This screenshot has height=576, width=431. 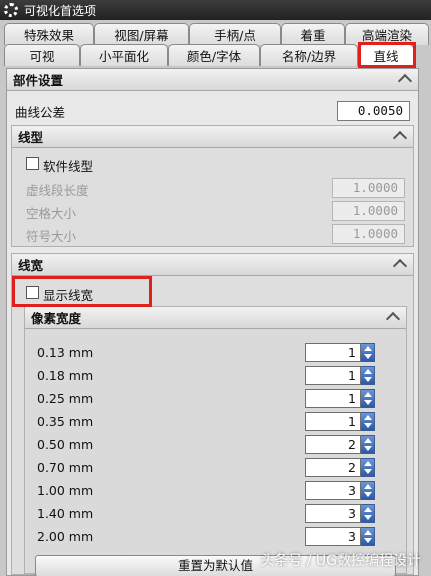 What do you see at coordinates (313, 34) in the screenshot?
I see `tab-emphasis: 着重` at bounding box center [313, 34].